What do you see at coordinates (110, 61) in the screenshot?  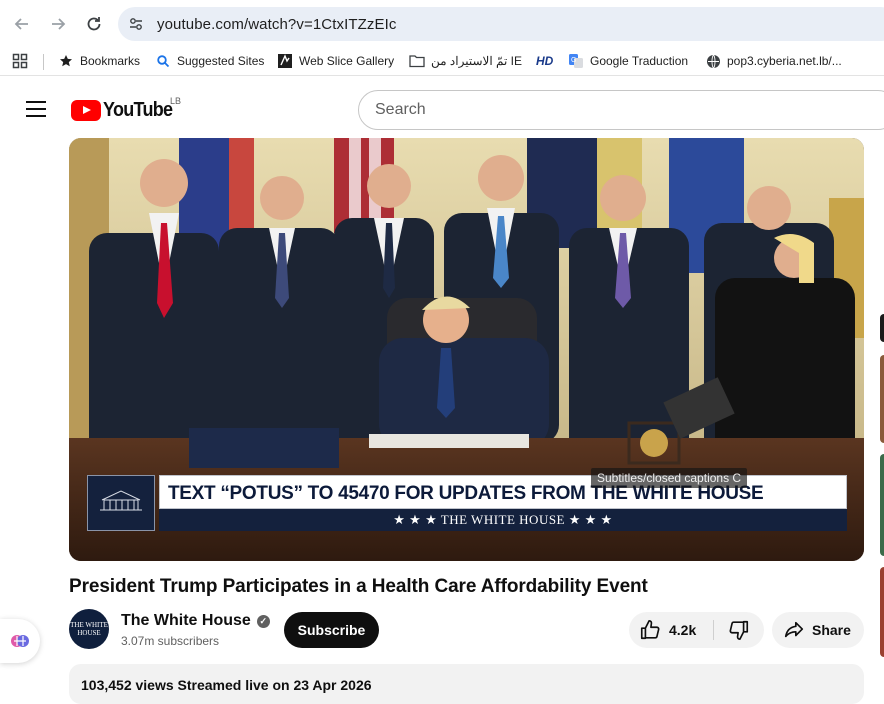 I see `bookmark-label: Bookmarks` at bounding box center [110, 61].